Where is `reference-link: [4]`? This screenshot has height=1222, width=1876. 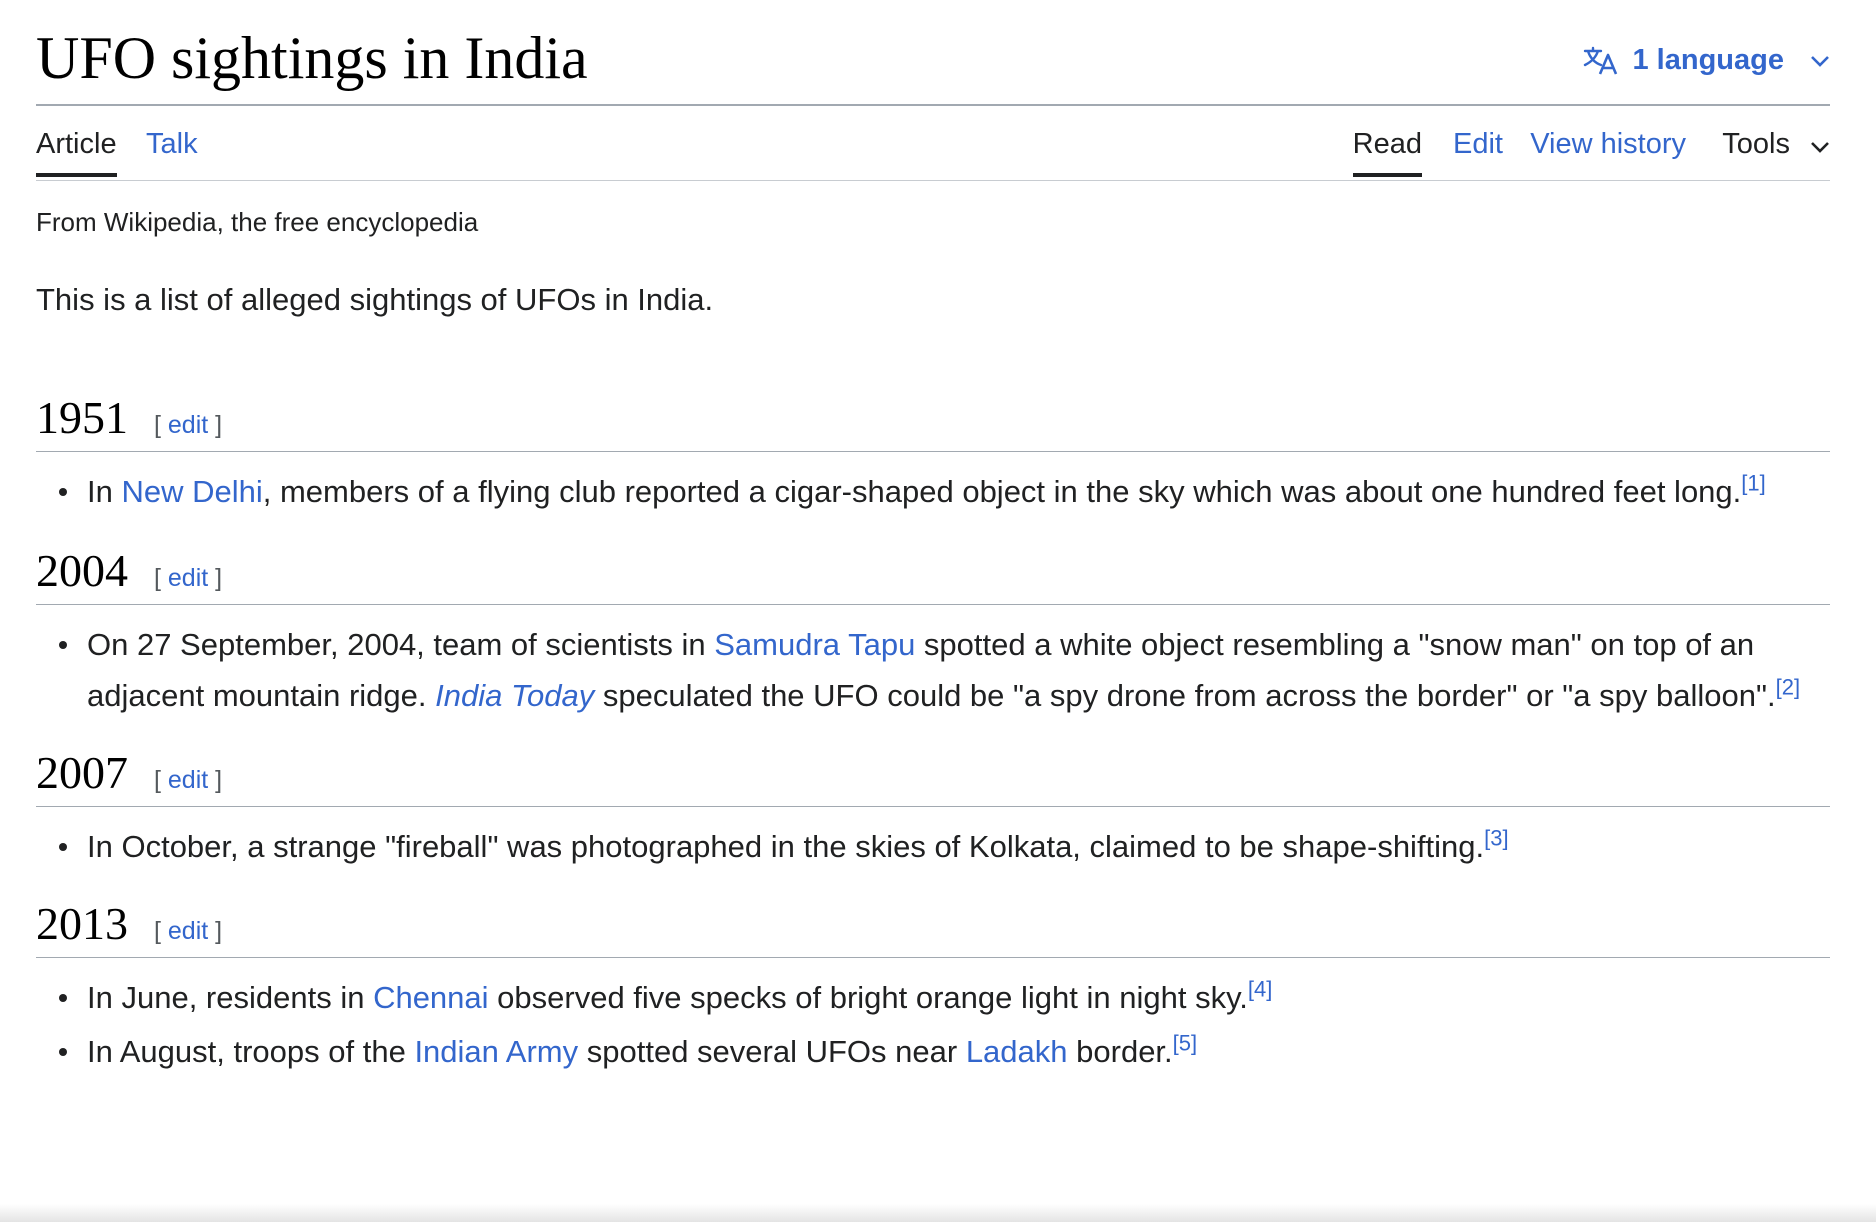 reference-link: [4] is located at coordinates (1260, 989).